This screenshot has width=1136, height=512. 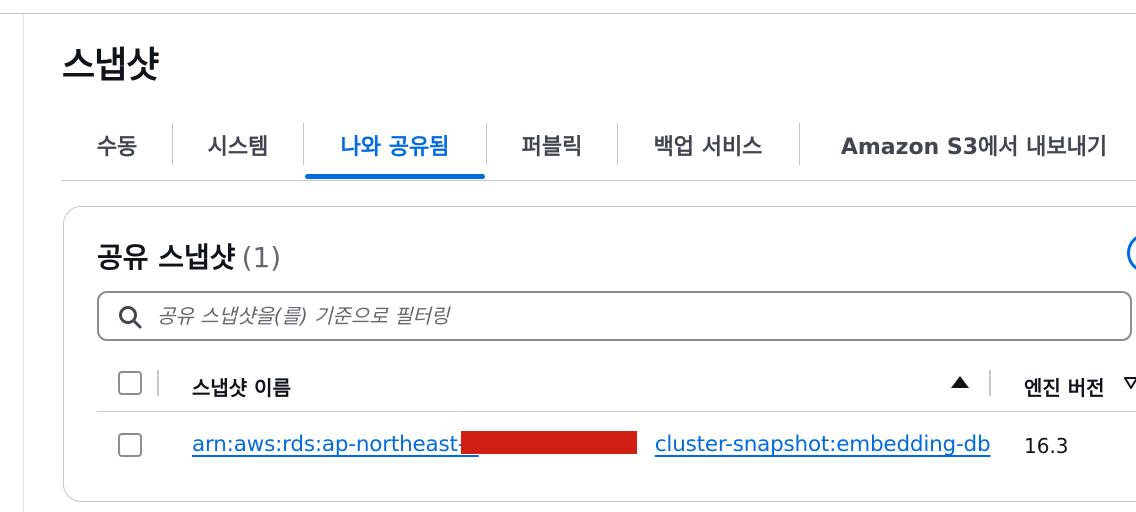 What do you see at coordinates (130, 383) in the screenshot?
I see `select-all-checkbox` at bounding box center [130, 383].